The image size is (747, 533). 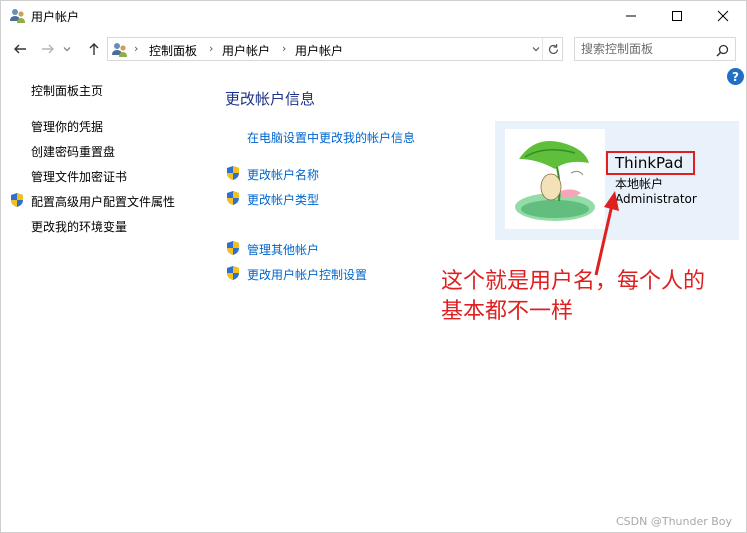 What do you see at coordinates (373, 16) in the screenshot?
I see `title-bar: 用户帐户` at bounding box center [373, 16].